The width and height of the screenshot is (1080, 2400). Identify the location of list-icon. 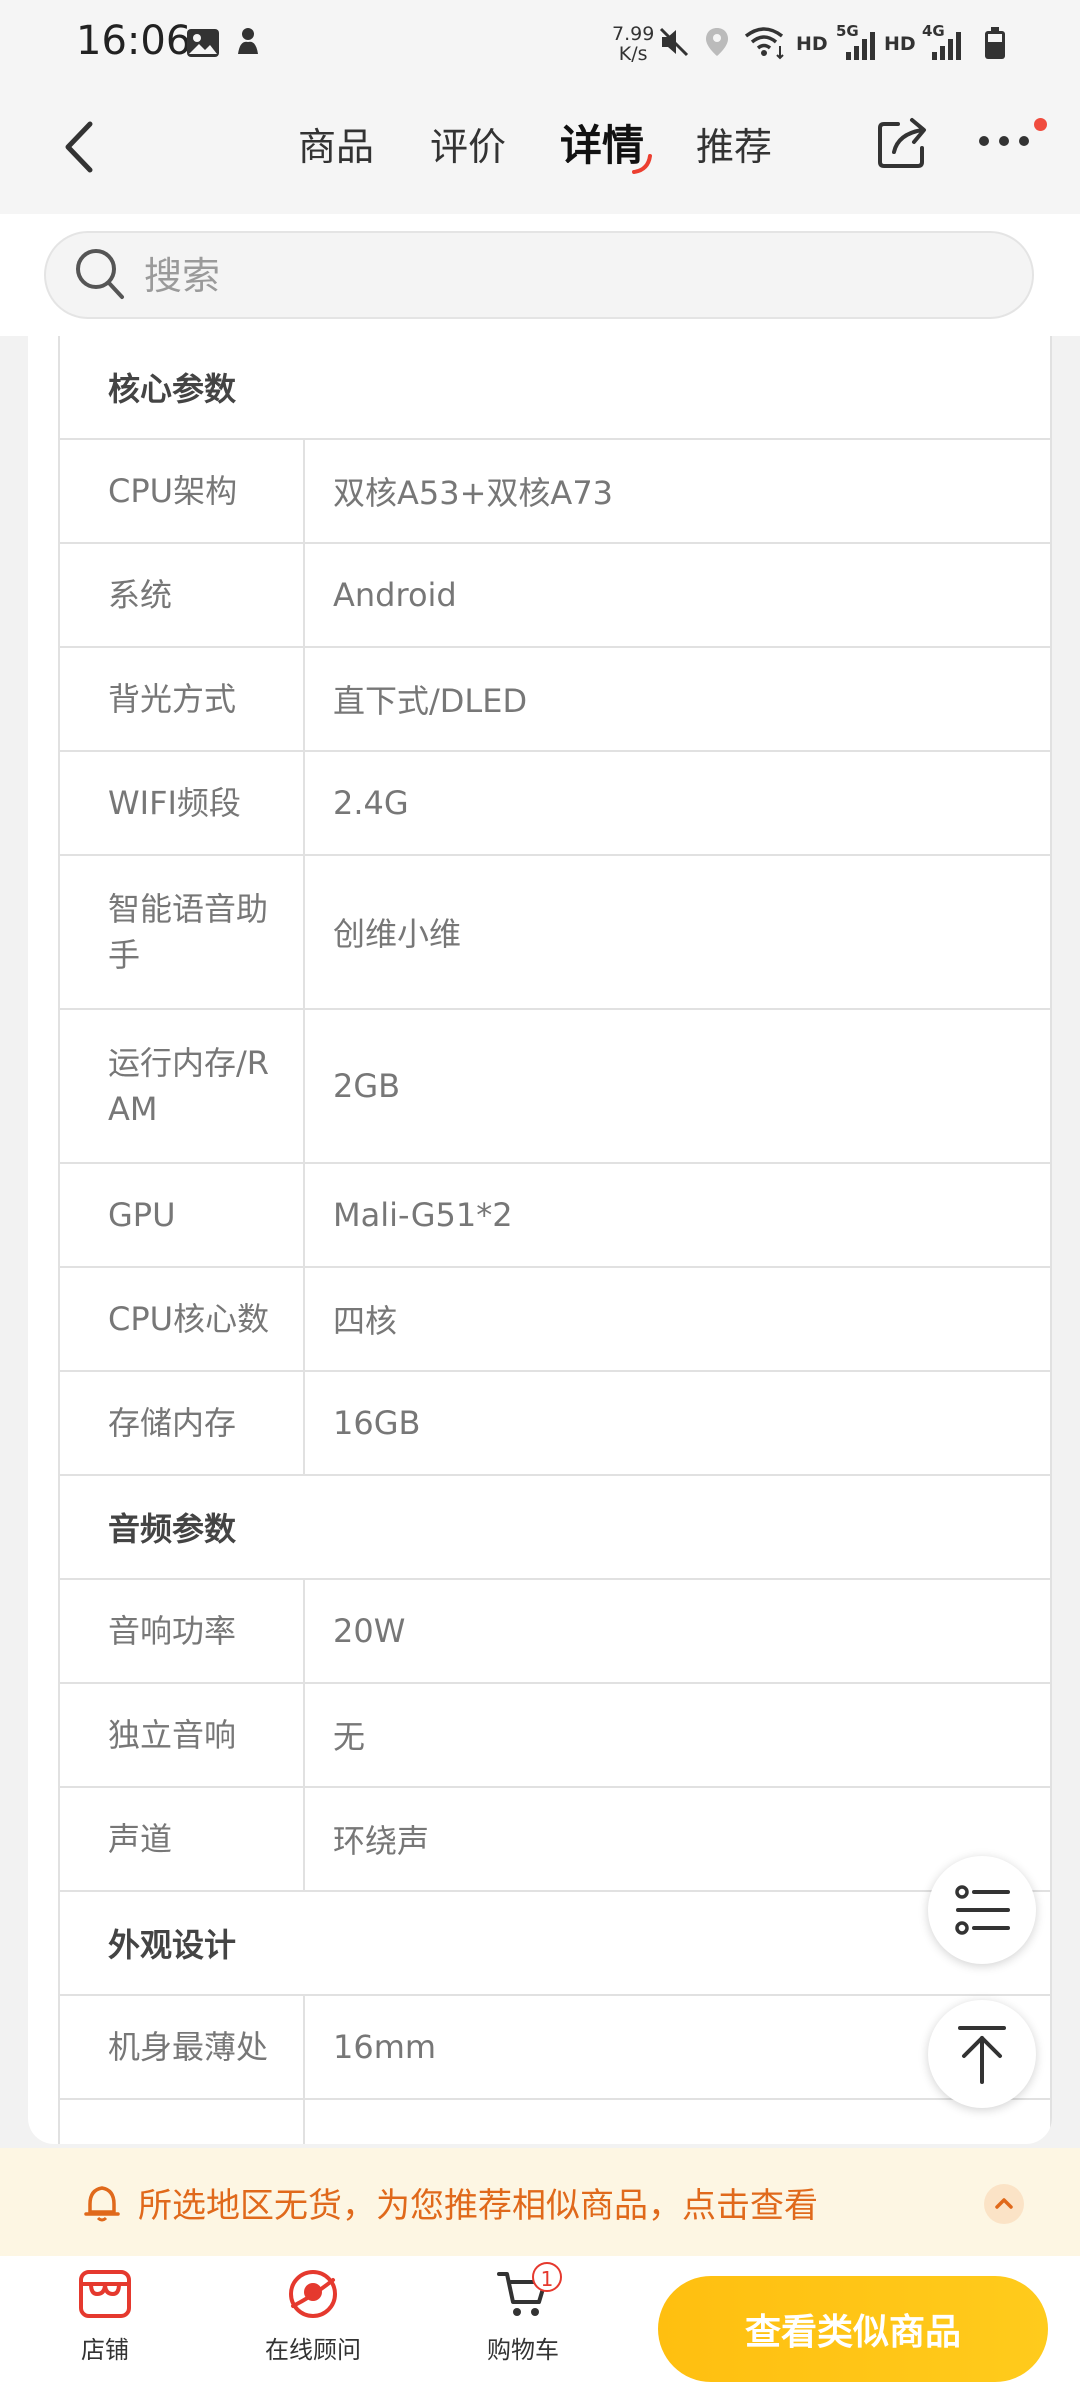
(982, 1910).